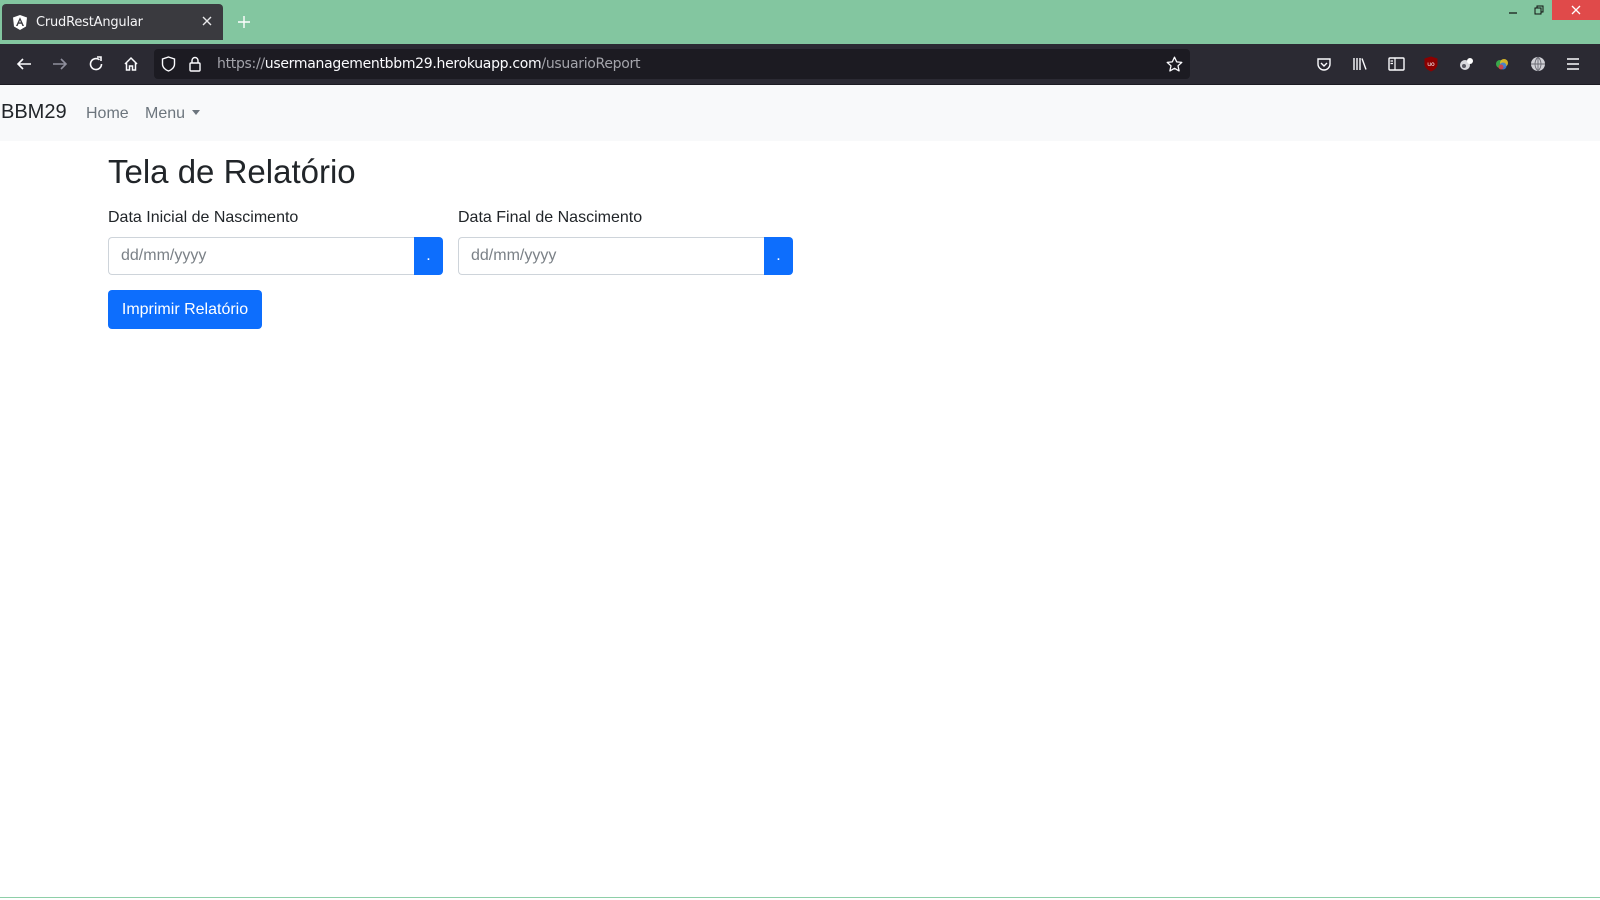 The width and height of the screenshot is (1600, 900). I want to click on globe-icon, so click(1538, 64).